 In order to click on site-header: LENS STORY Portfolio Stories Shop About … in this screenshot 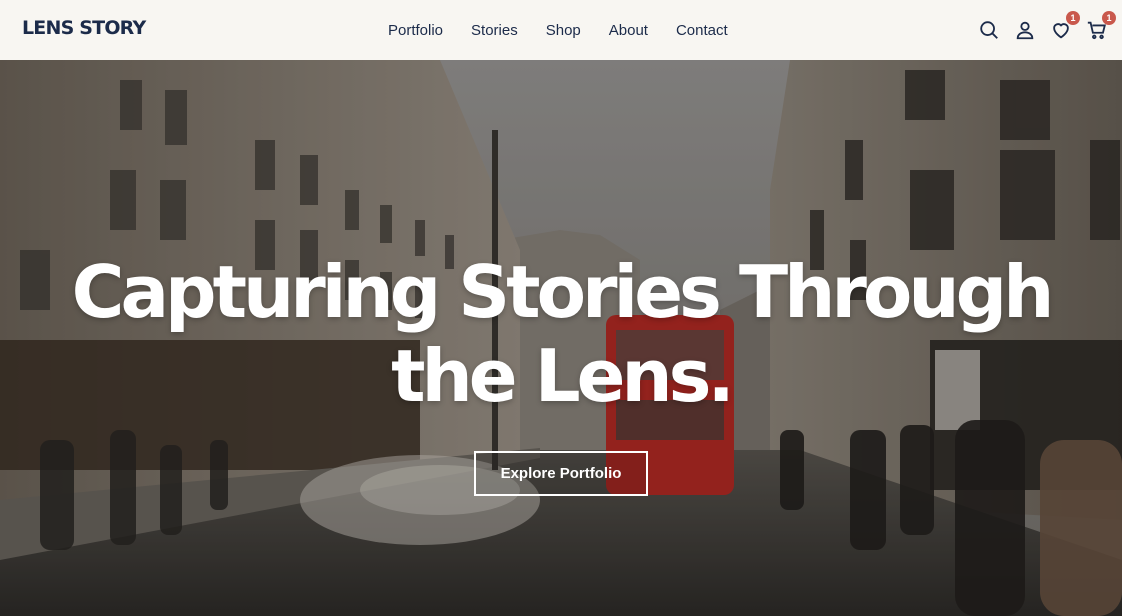, I will do `click(561, 30)`.